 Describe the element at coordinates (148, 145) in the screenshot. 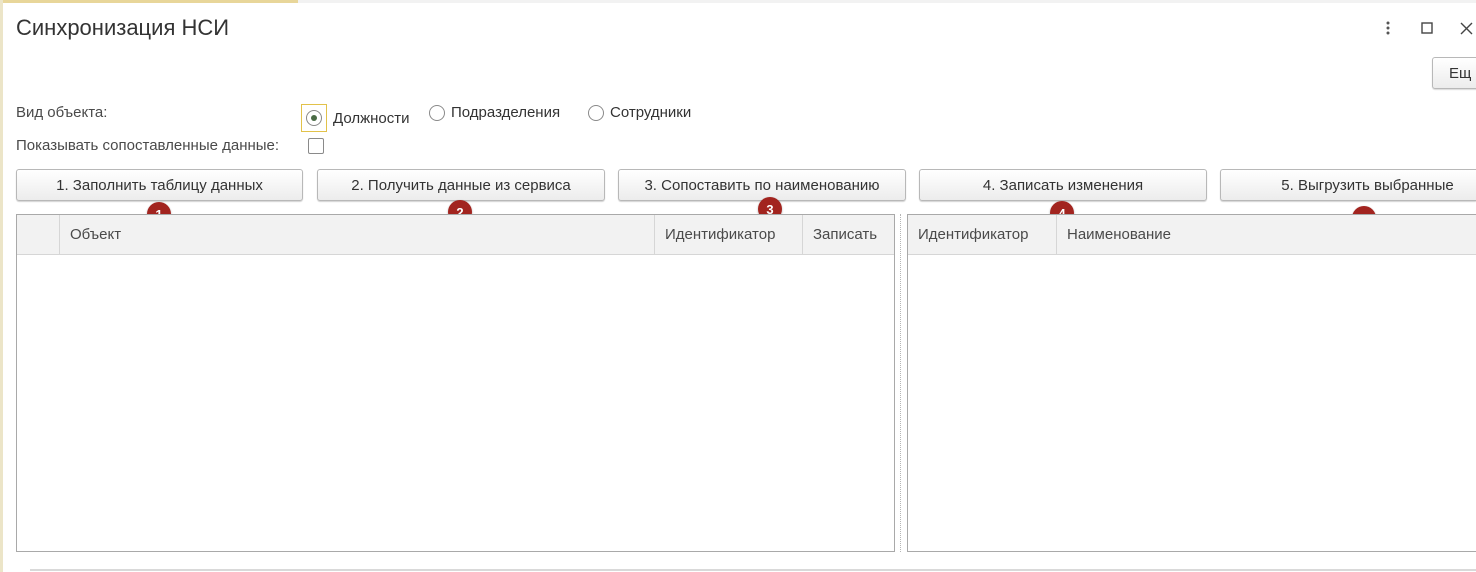

I see `show-matched-label: Показывать сопоставленные данные:` at that location.